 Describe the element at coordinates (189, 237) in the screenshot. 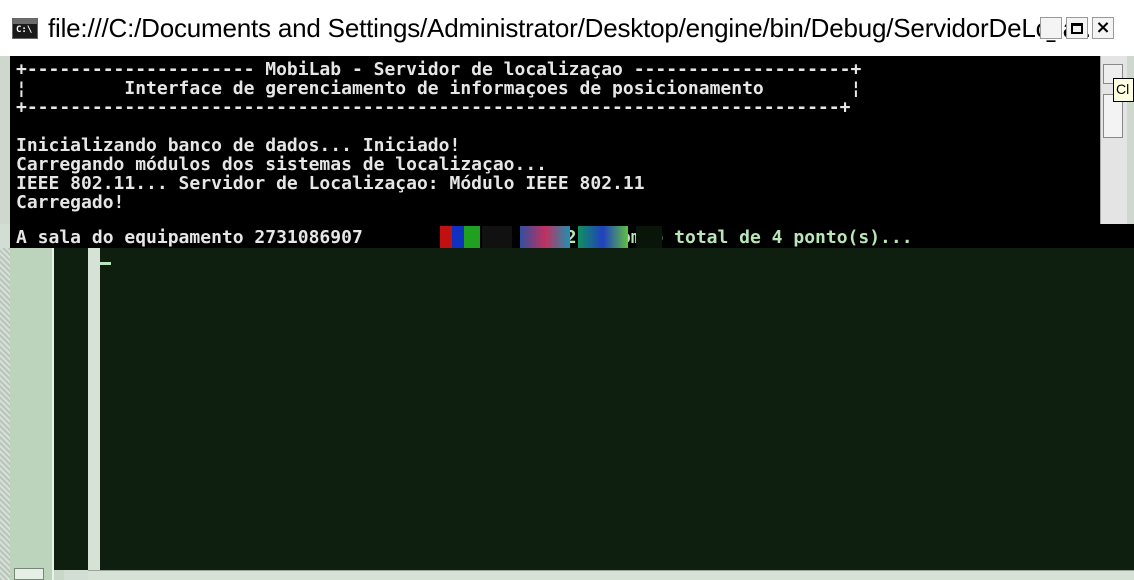

I see `sala-prefix: A sala do equipamento 2731086907` at that location.